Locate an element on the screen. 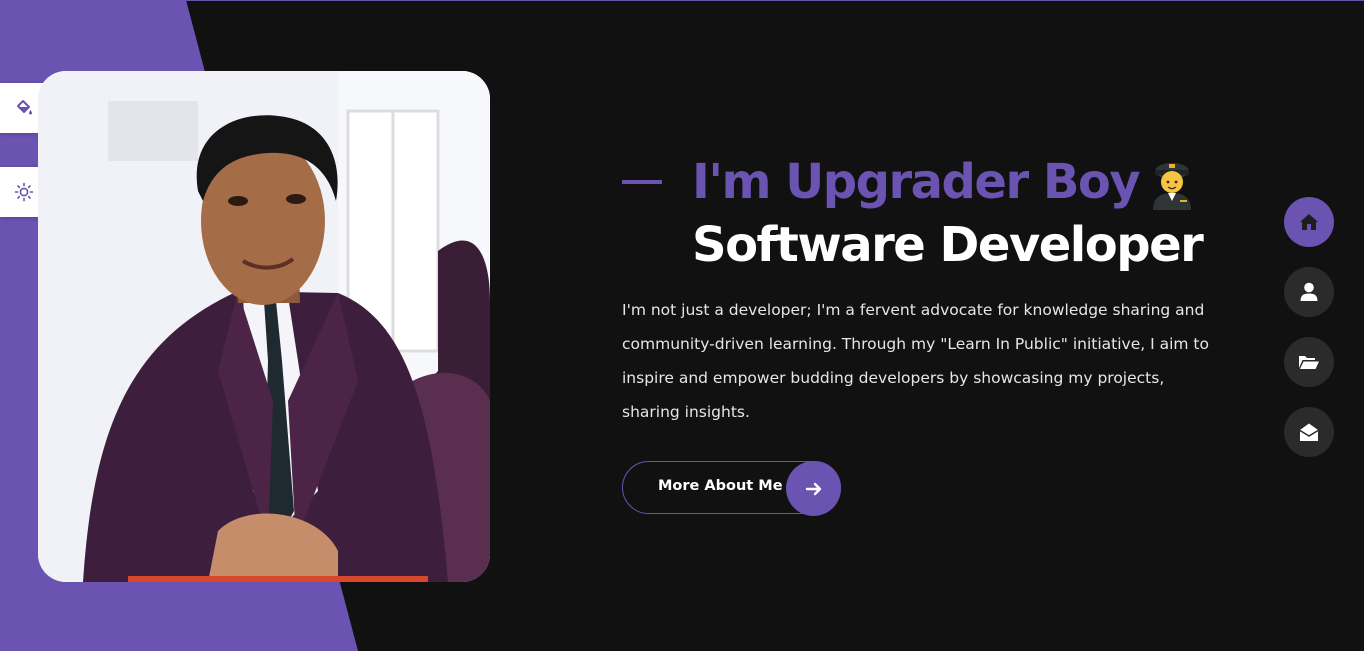 Image resolution: width=1364 pixels, height=651 pixels. home-icon is located at coordinates (1309, 222).